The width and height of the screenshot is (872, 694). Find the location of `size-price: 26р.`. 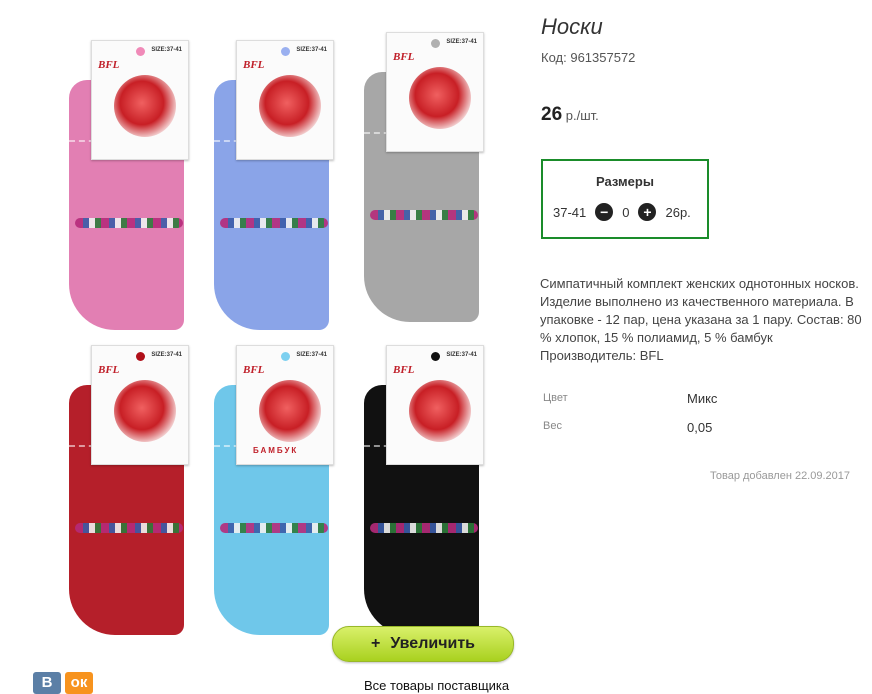

size-price: 26р. is located at coordinates (678, 212).